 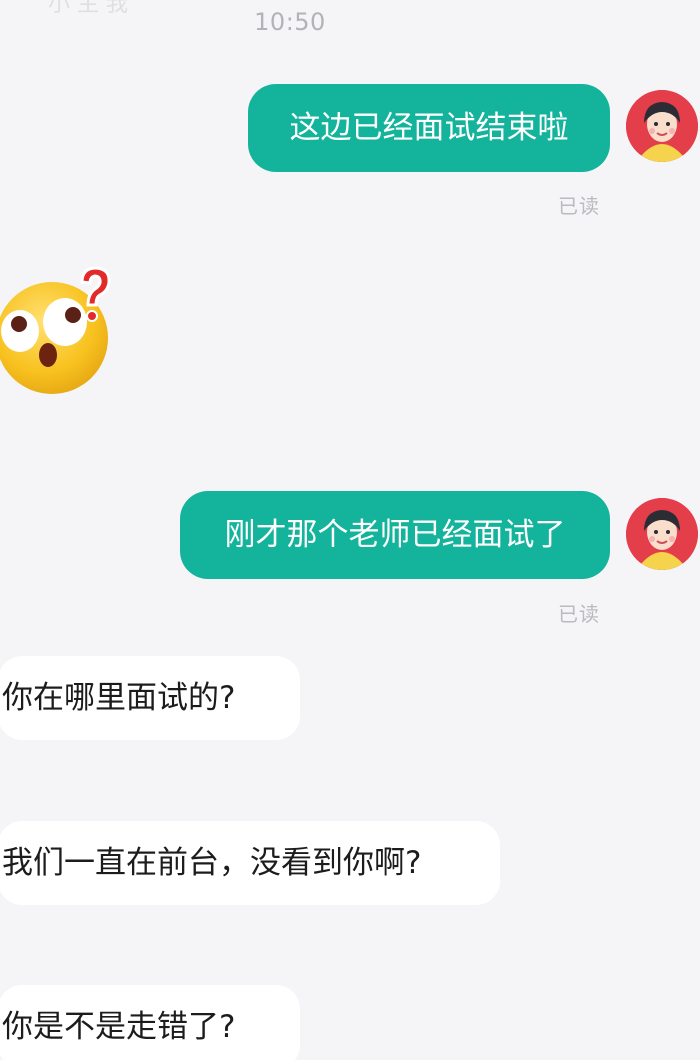 What do you see at coordinates (429, 128) in the screenshot?
I see `sent-message-bubble-1: 这边已经面试结束啦` at bounding box center [429, 128].